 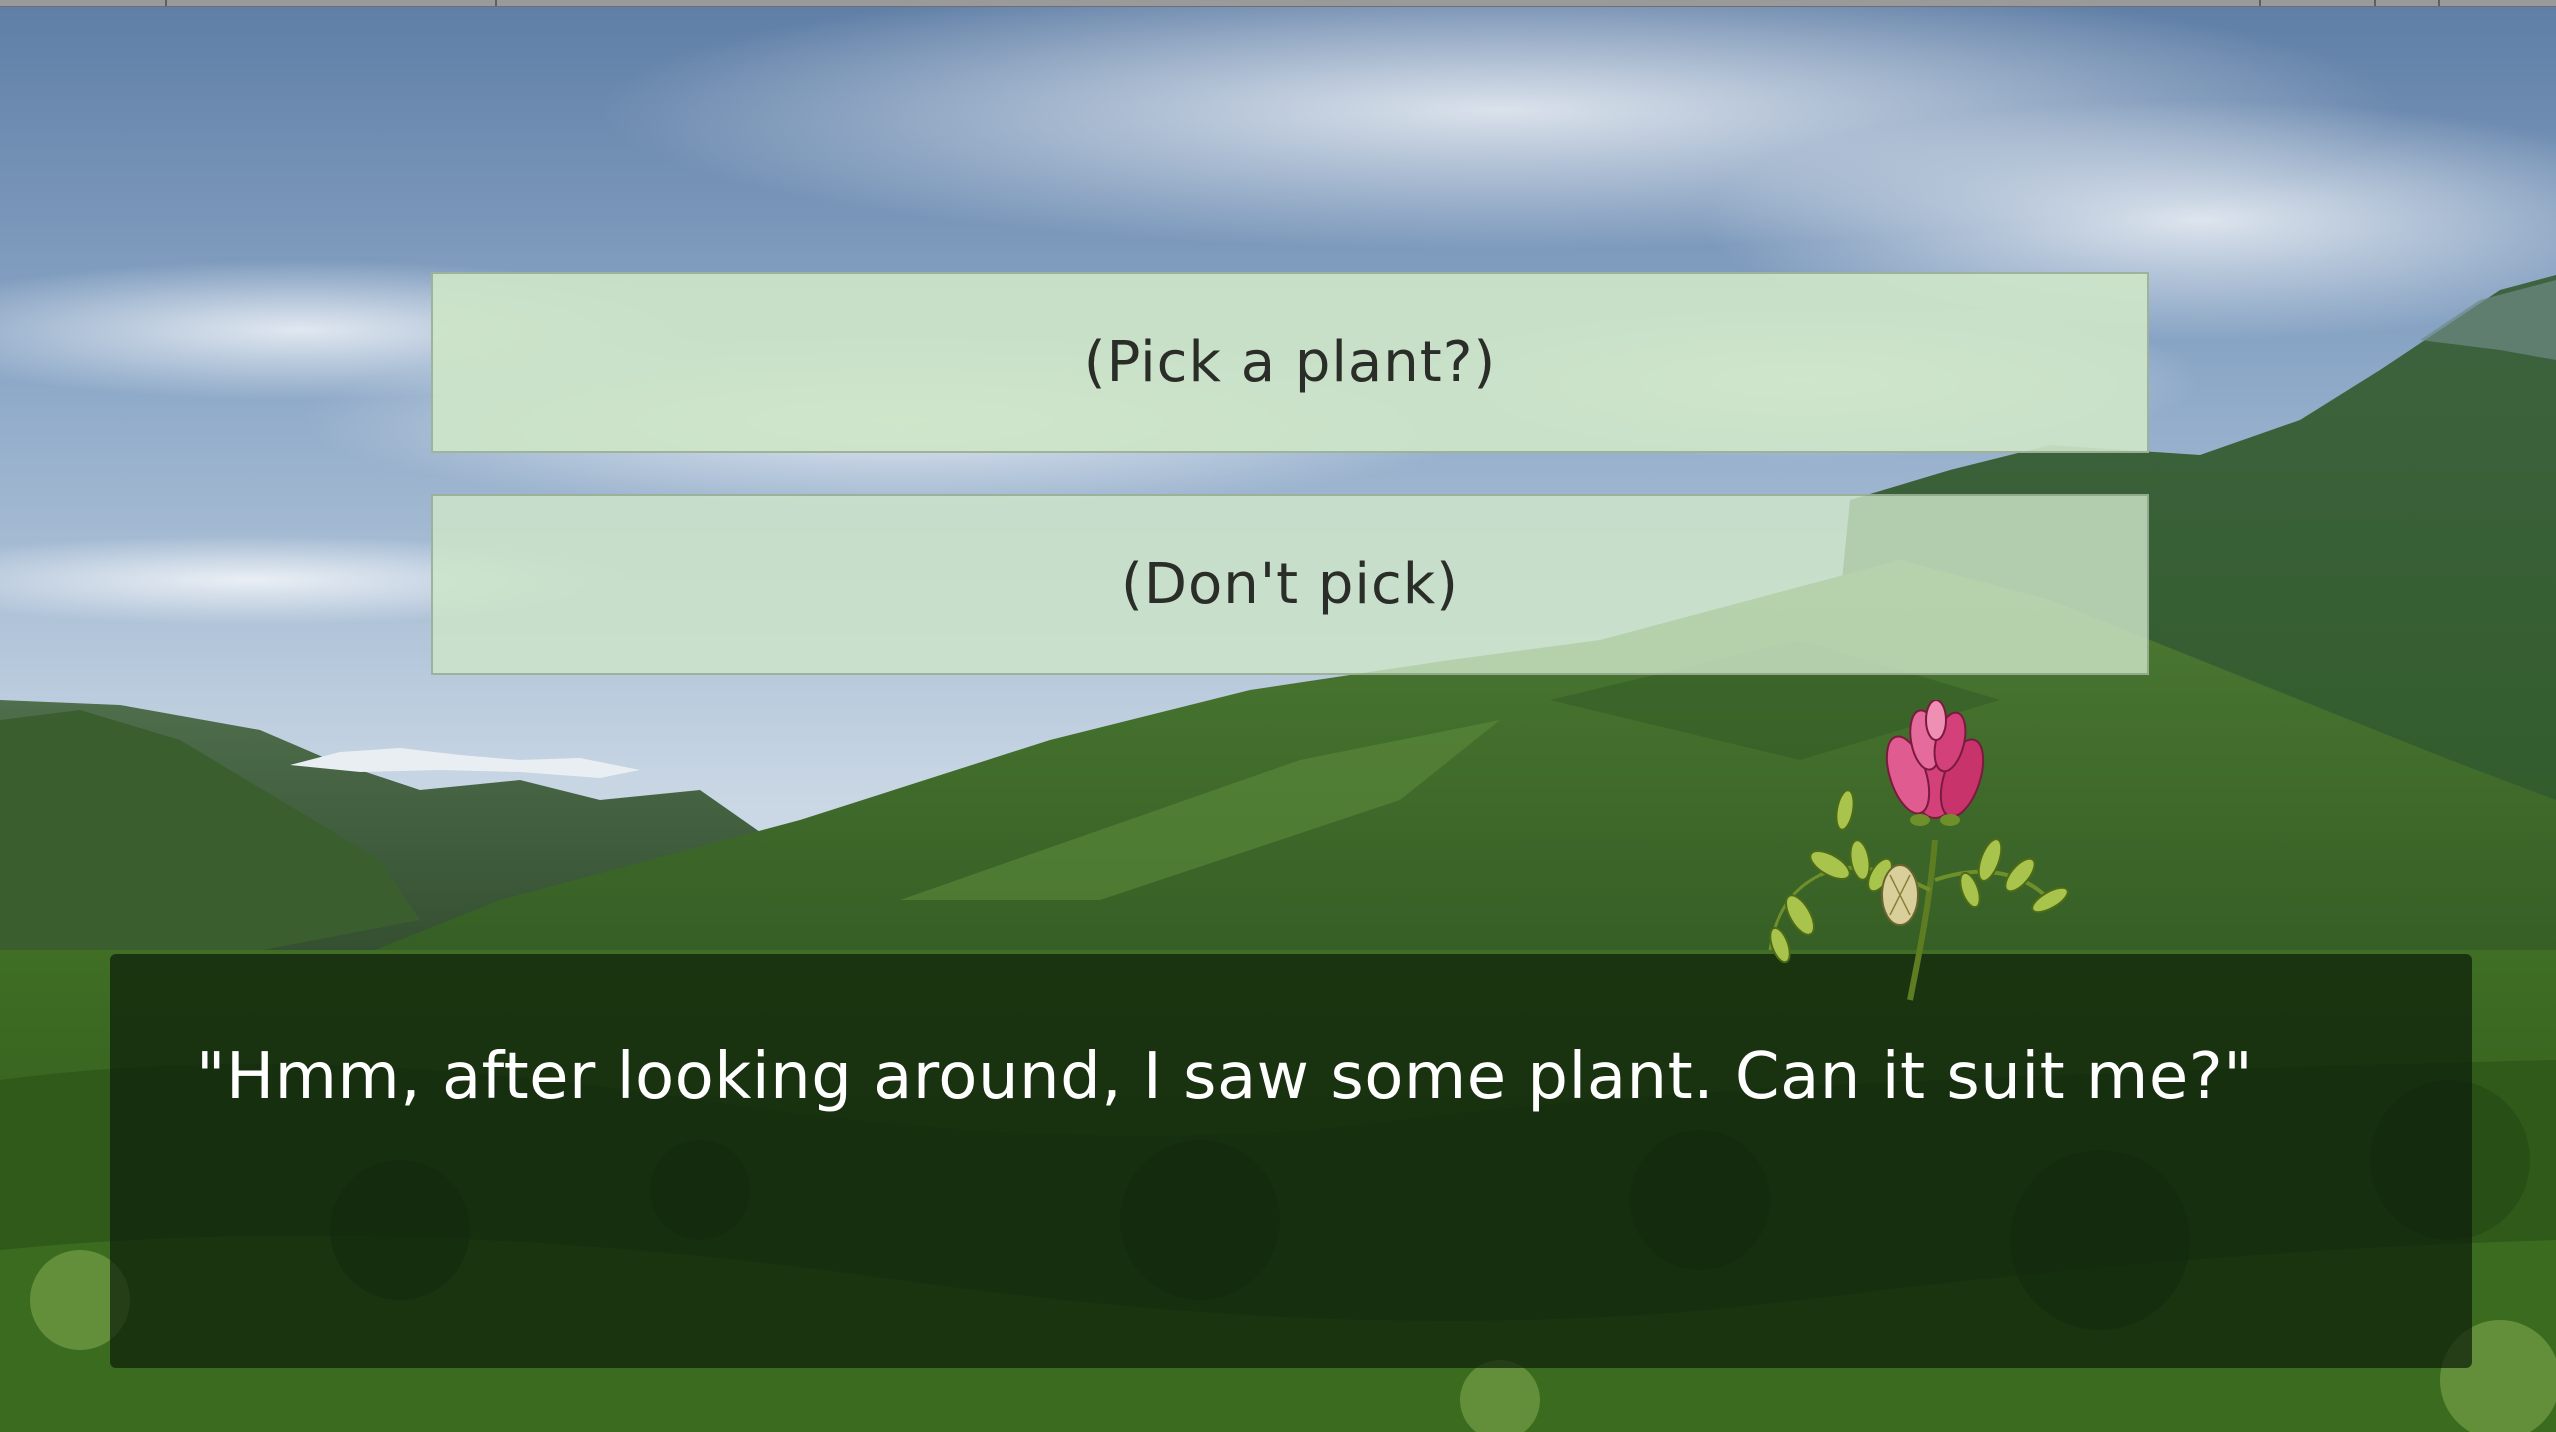 I want to click on choice-label: (Pick a plant?), so click(x=1290, y=362).